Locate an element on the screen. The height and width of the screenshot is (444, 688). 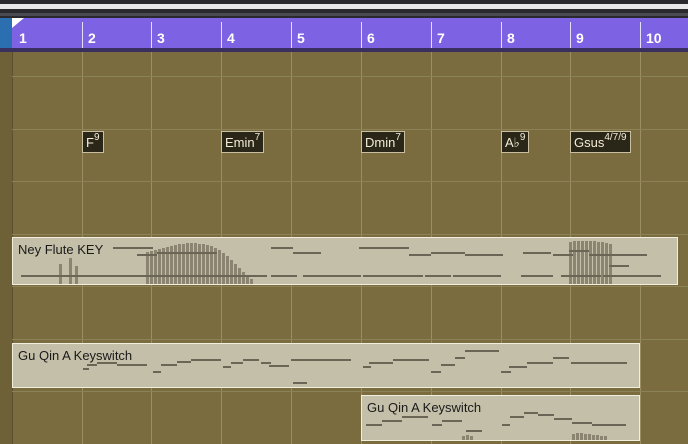
chord-root: Emin is located at coordinates (240, 142).